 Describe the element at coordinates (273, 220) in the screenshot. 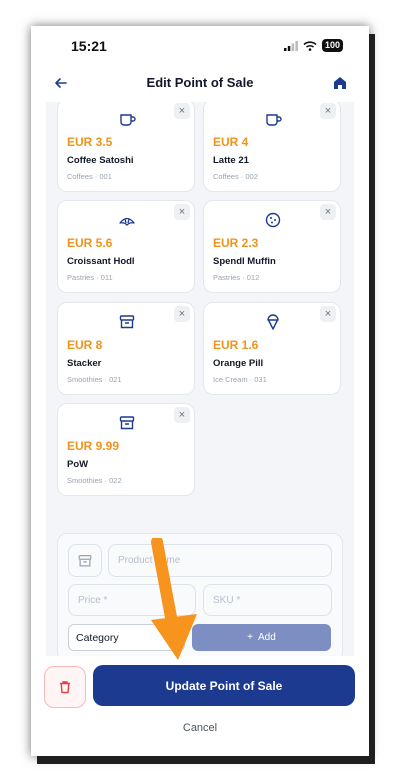

I see `cookie-icon` at that location.